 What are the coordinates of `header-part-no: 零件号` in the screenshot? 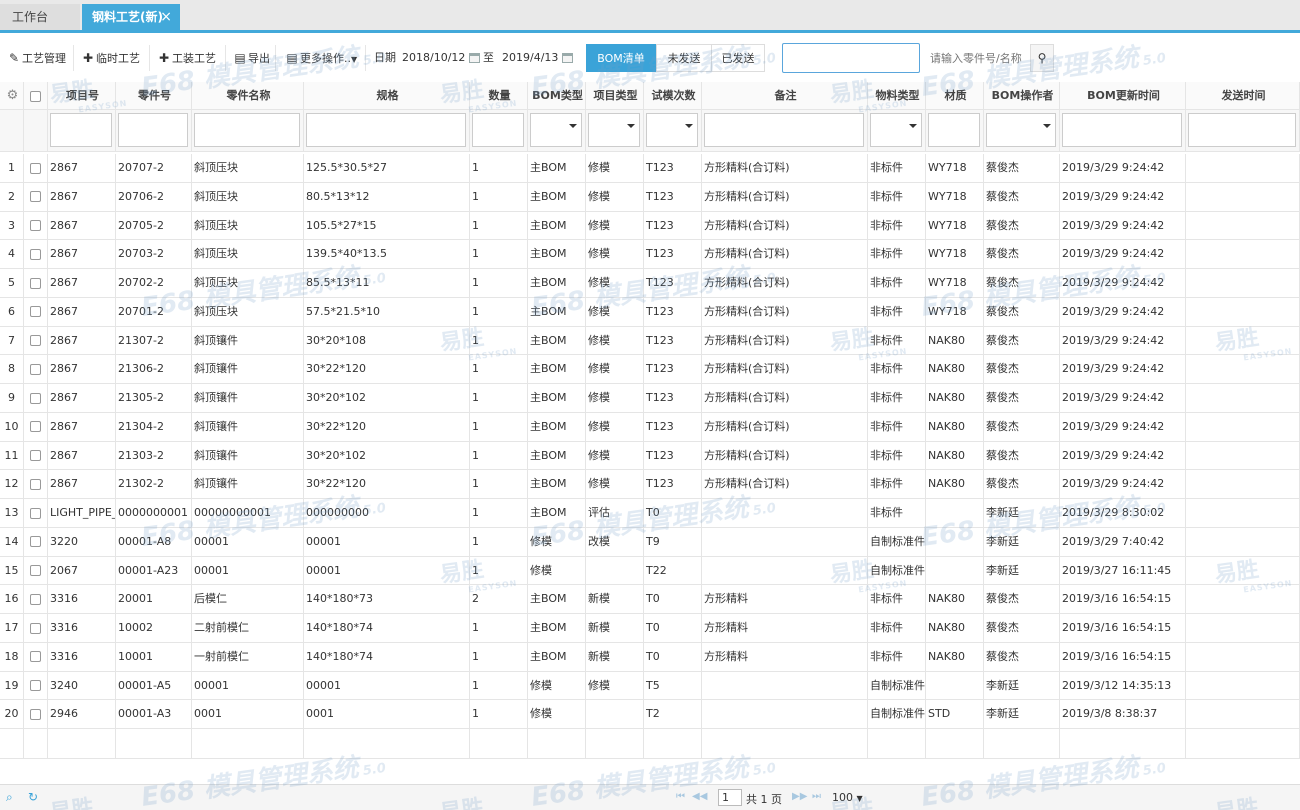 It's located at (154, 95).